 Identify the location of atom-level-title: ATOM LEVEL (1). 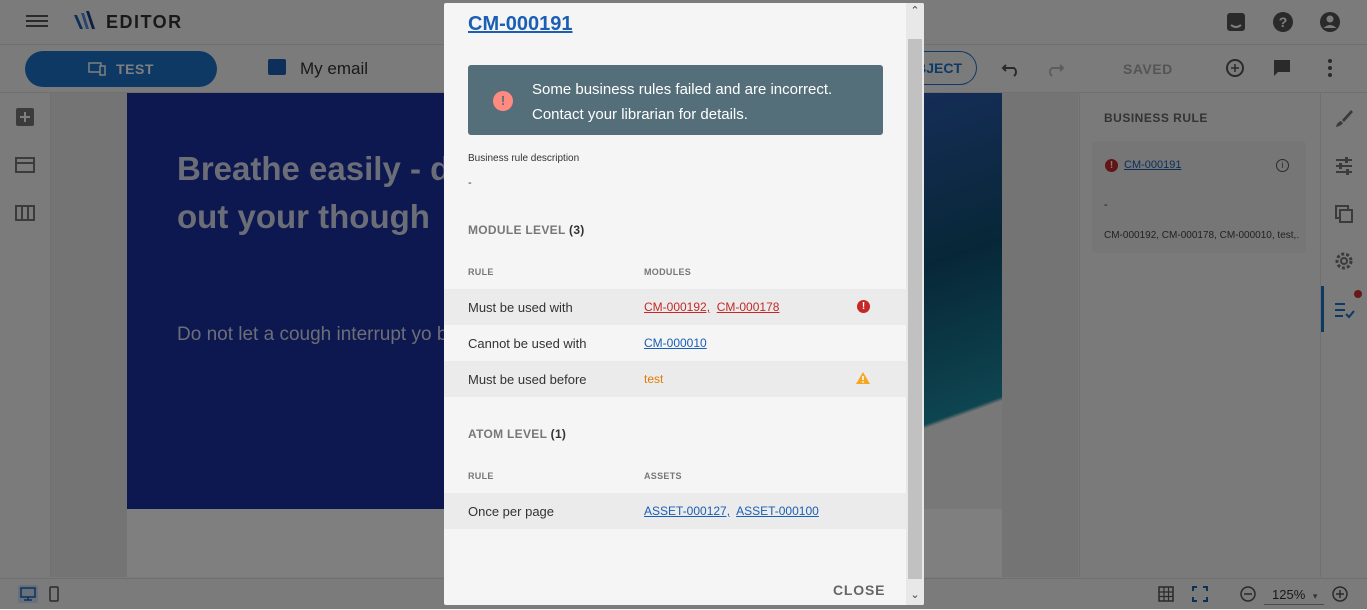
(517, 434).